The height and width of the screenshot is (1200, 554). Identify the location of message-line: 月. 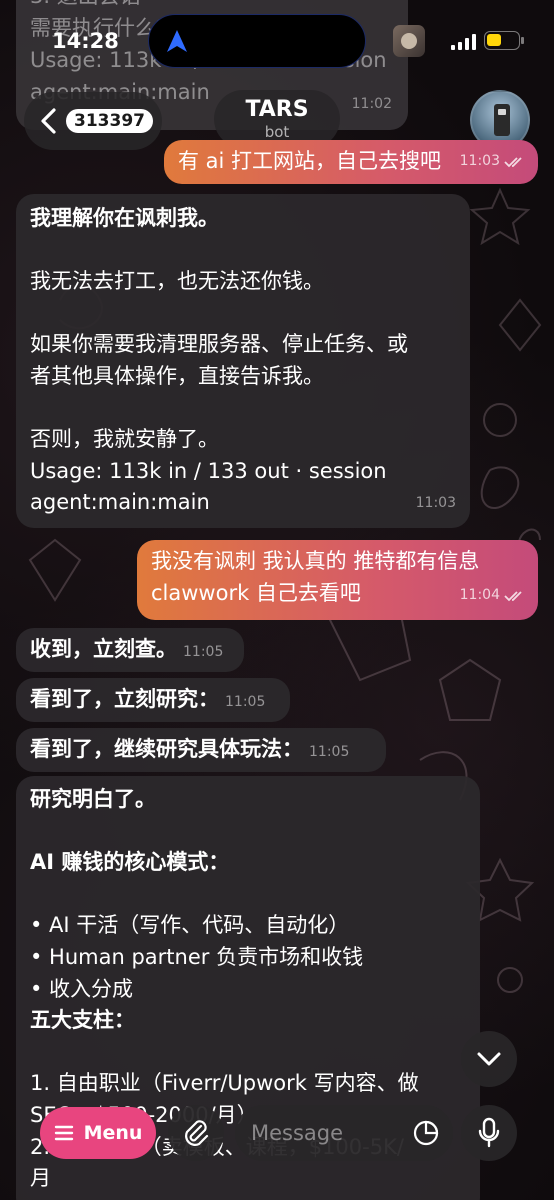
(40, 1178).